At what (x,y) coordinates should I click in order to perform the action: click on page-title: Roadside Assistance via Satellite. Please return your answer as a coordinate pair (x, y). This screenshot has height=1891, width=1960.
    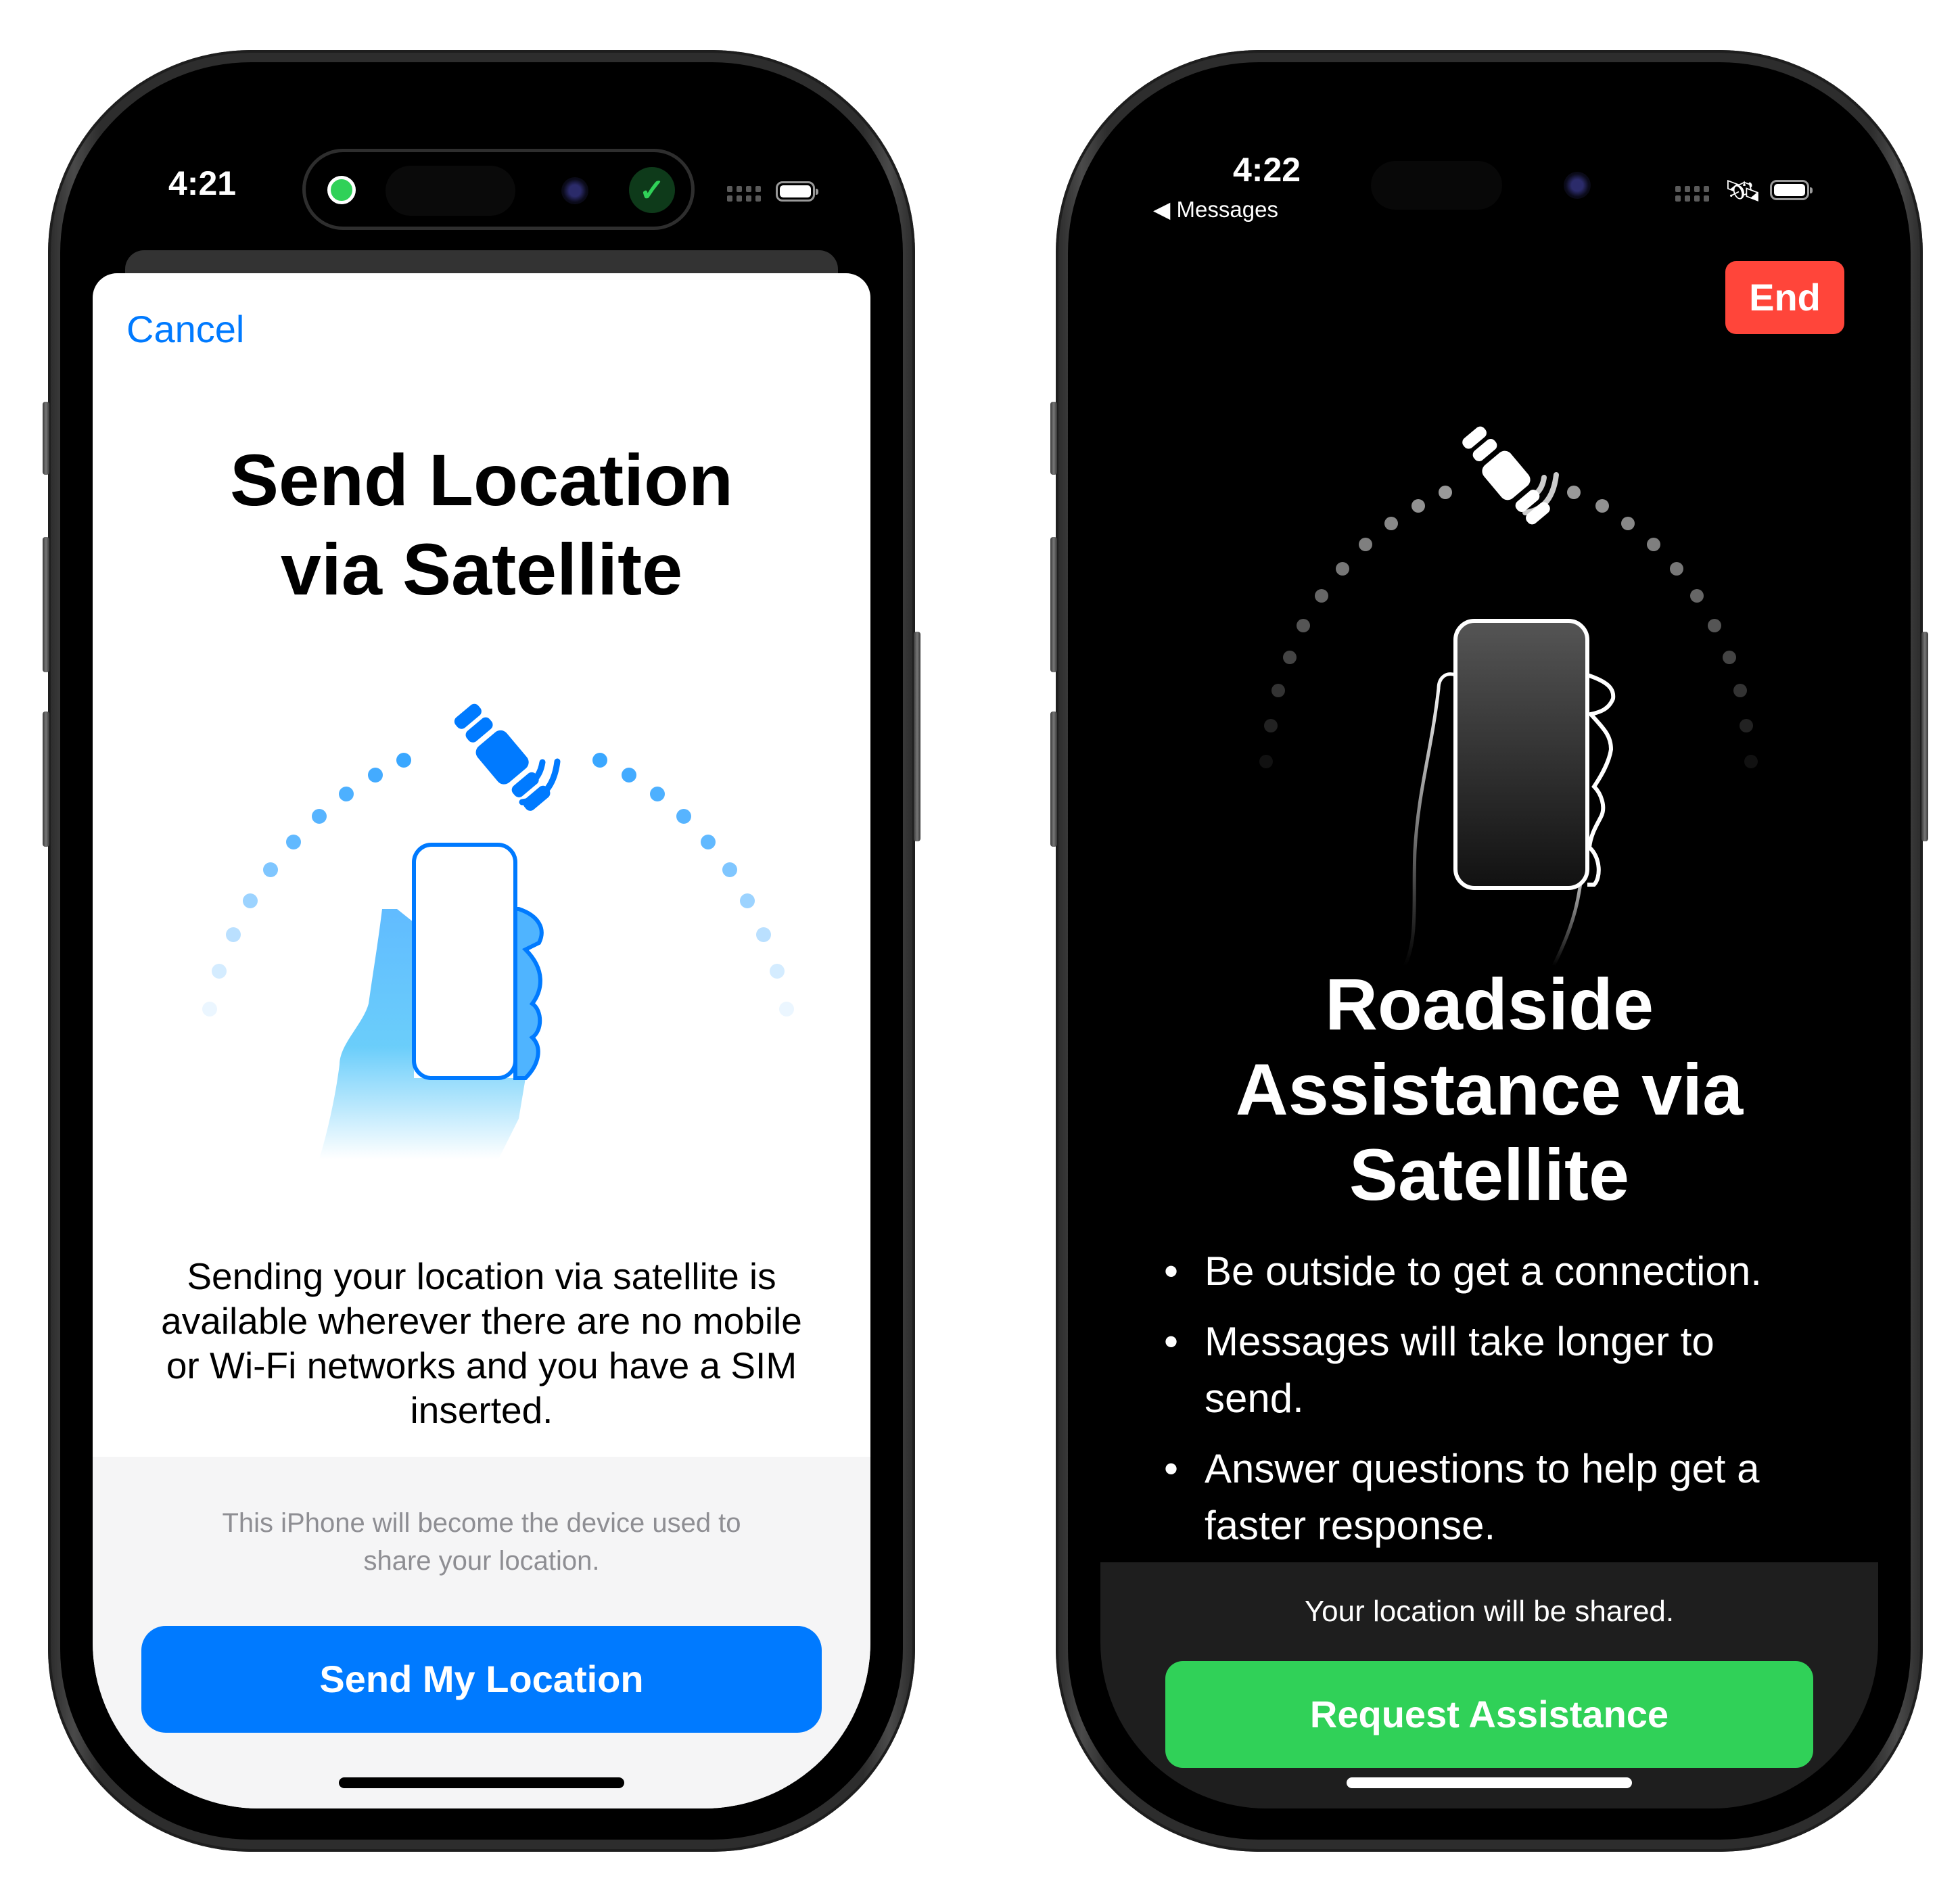
    Looking at the image, I should click on (1489, 1089).